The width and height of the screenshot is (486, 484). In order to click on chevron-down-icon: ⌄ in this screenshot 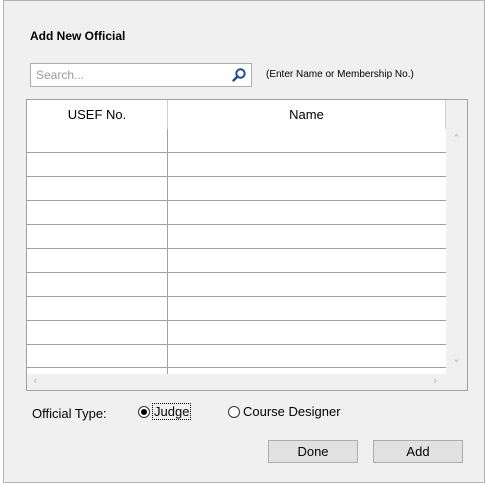, I will do `click(456, 358)`.